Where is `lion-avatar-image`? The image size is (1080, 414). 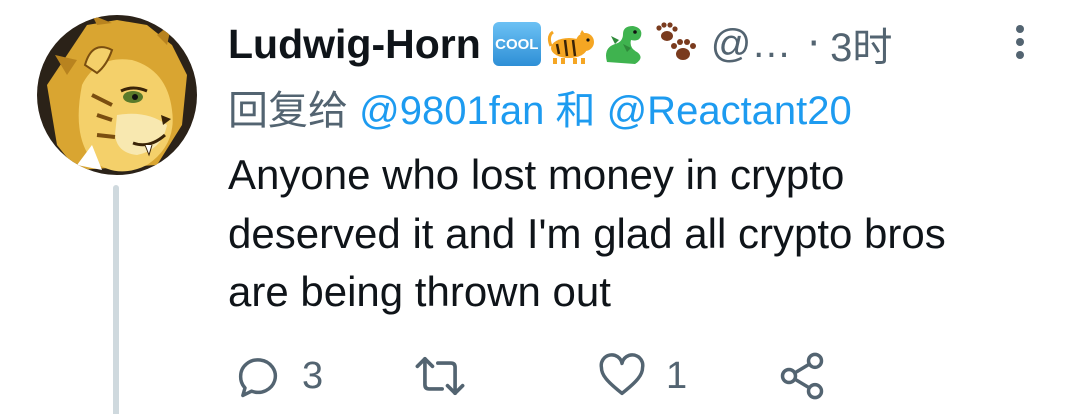
lion-avatar-image is located at coordinates (117, 95).